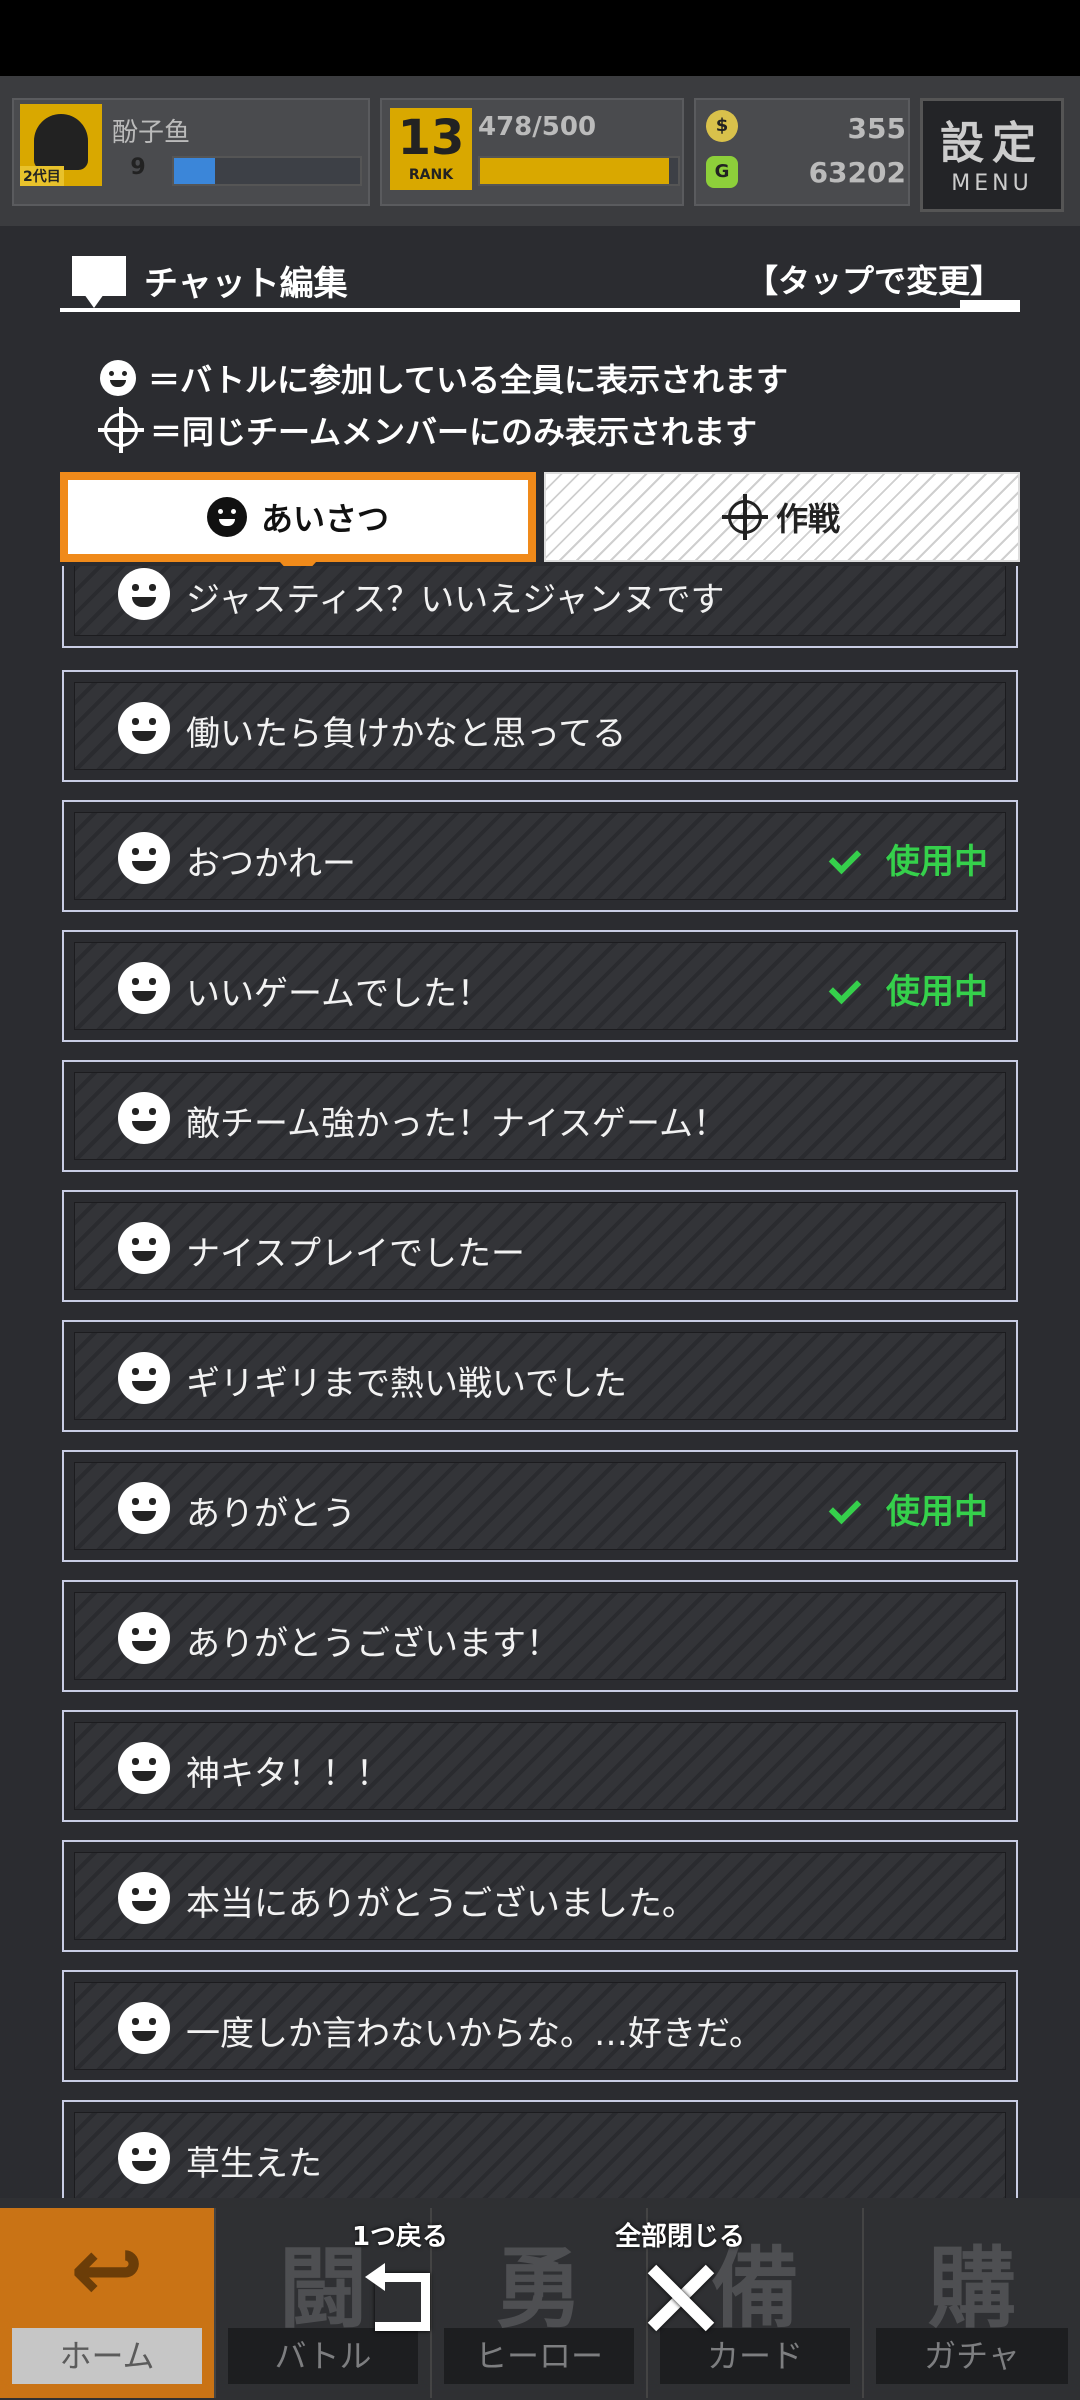 This screenshot has height=2400, width=1080. I want to click on tab-greeting: あいさつ, so click(298, 527).